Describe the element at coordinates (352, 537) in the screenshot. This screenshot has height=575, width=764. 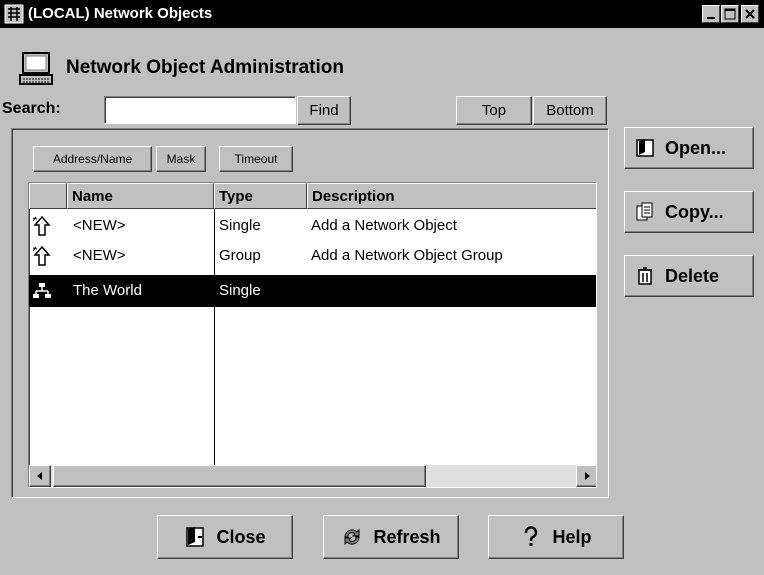
I see `refresh-icon` at that location.